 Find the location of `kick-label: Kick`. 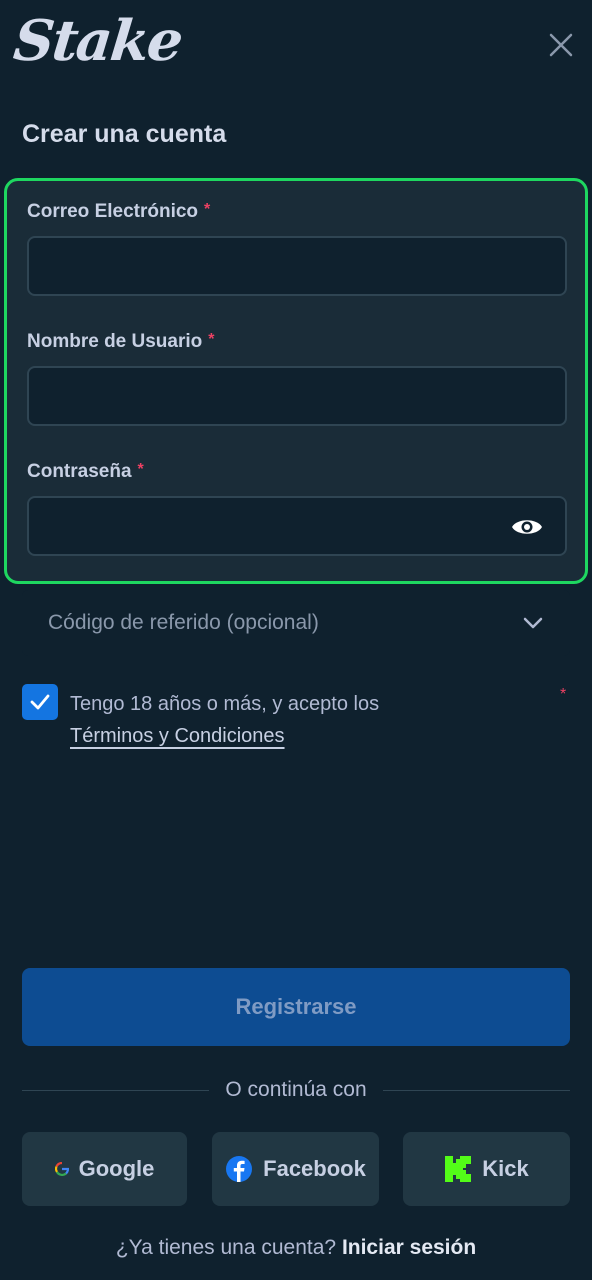

kick-label: Kick is located at coordinates (505, 1168).